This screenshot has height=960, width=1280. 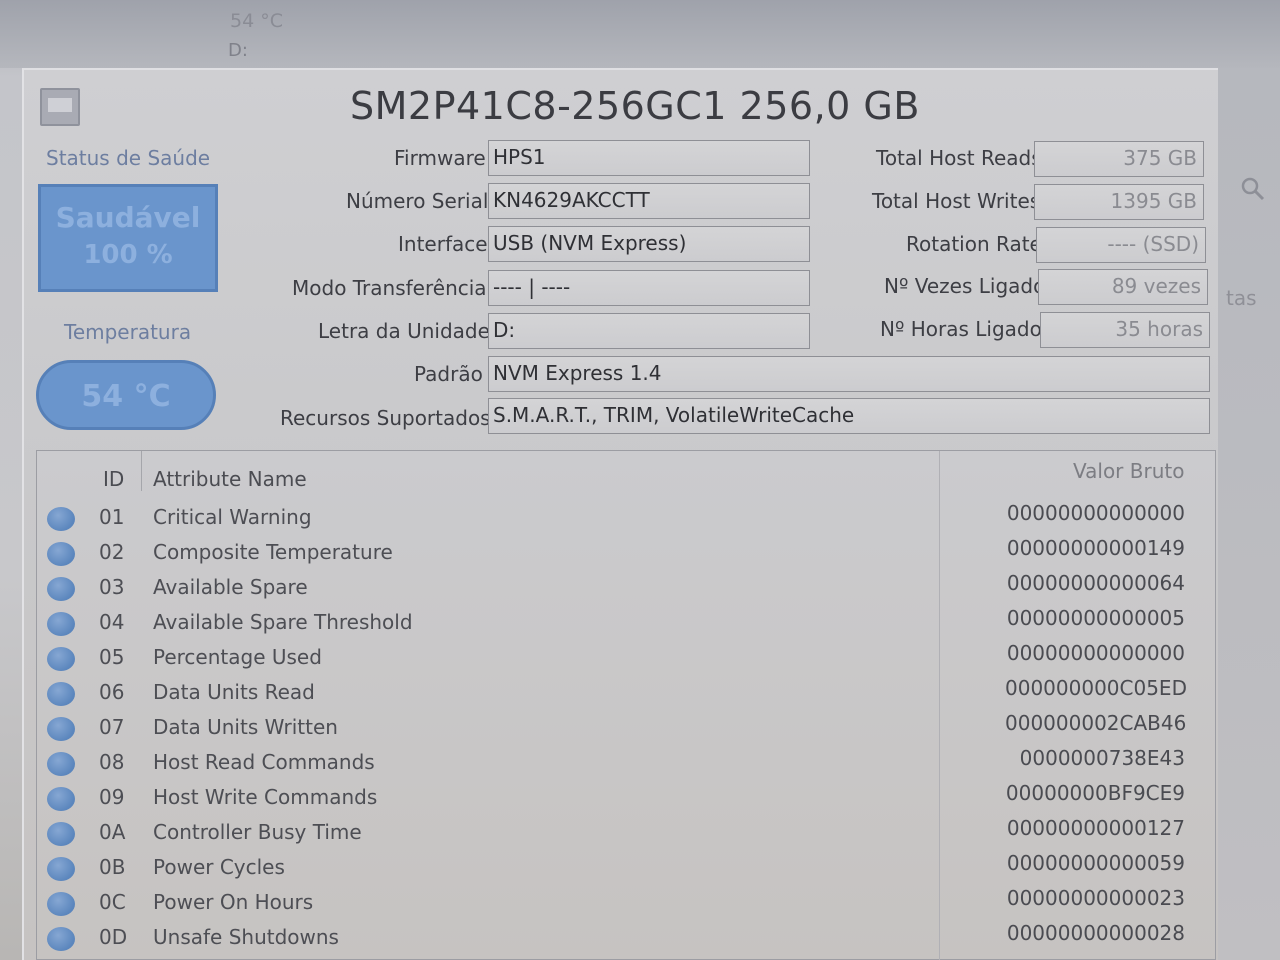 What do you see at coordinates (404, 331) in the screenshot?
I see `drive-letter-label: Letra da Unidade` at bounding box center [404, 331].